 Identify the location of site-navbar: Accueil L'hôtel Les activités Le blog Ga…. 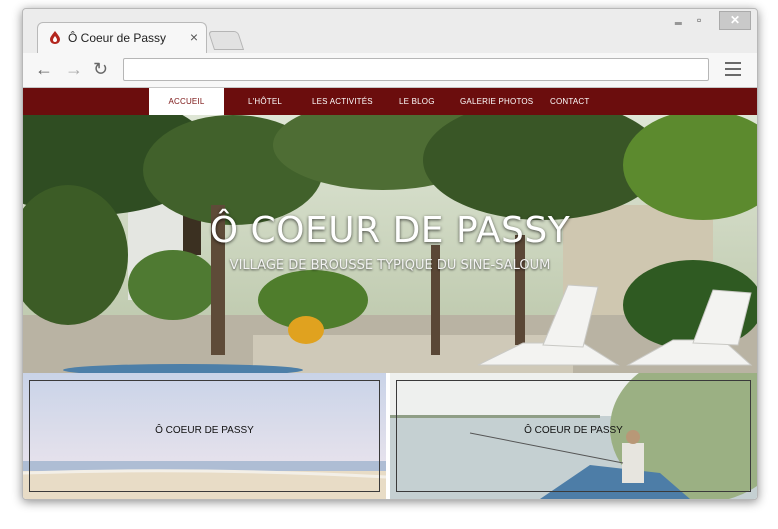
(390, 101).